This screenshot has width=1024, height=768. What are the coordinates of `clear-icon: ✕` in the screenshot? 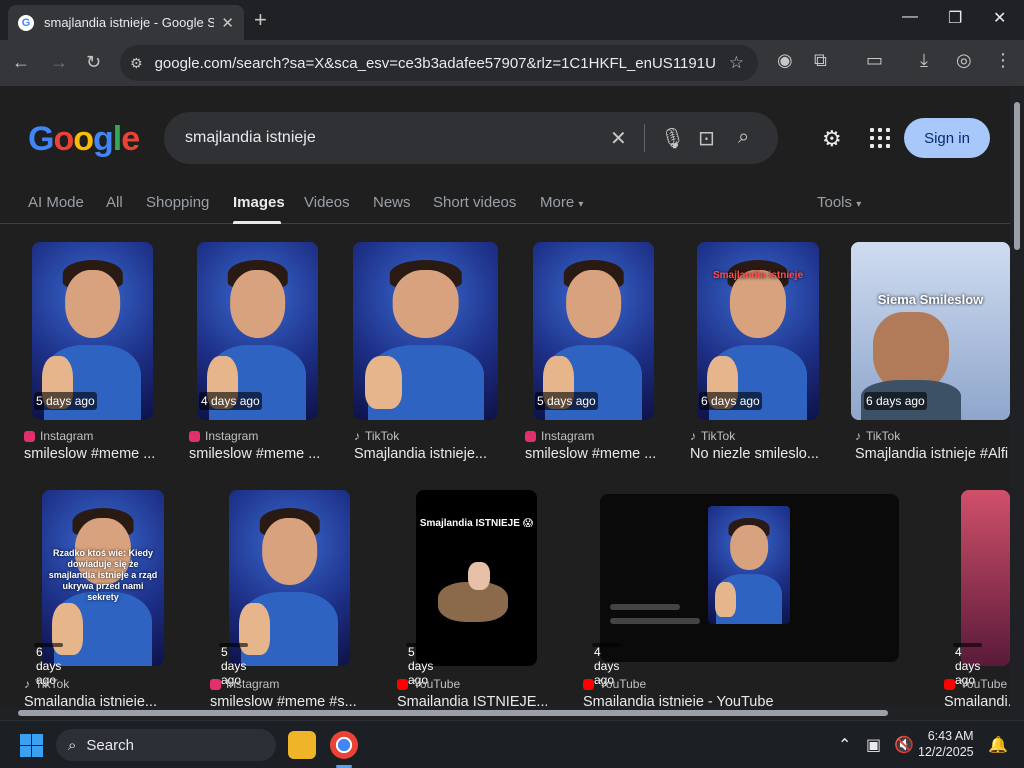 It's located at (618, 138).